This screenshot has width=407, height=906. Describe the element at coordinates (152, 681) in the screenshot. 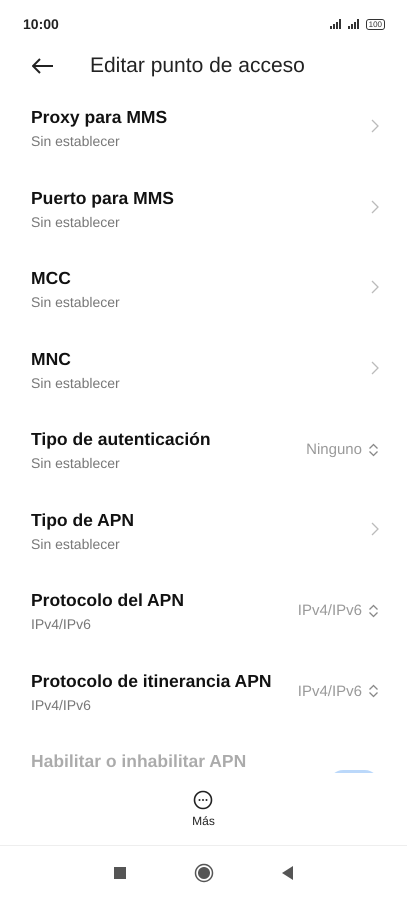

I see `setting-title: Protocolo de itinerancia APN` at that location.